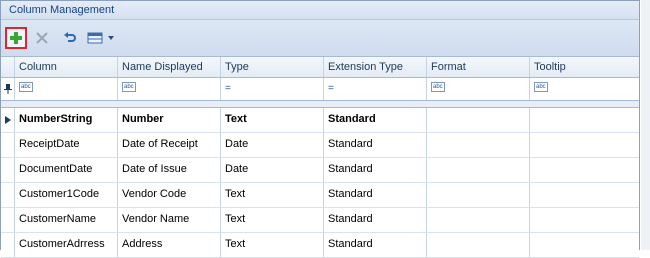 This screenshot has height=258, width=650. I want to click on header-indicator, so click(8, 67).